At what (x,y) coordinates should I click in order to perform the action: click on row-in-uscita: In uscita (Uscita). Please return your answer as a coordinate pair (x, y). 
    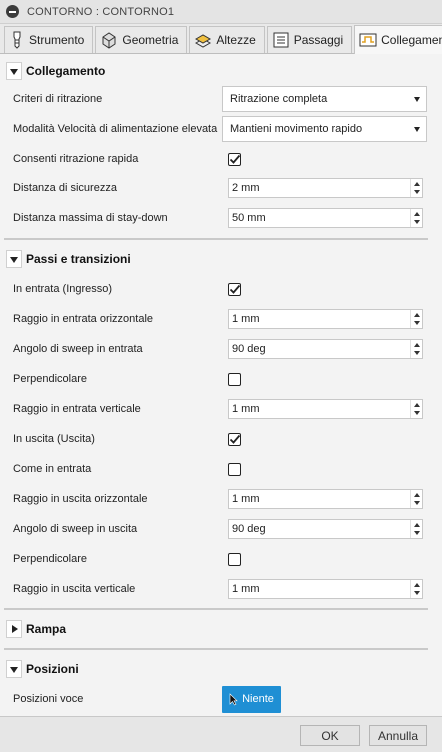
    Looking at the image, I should click on (221, 439).